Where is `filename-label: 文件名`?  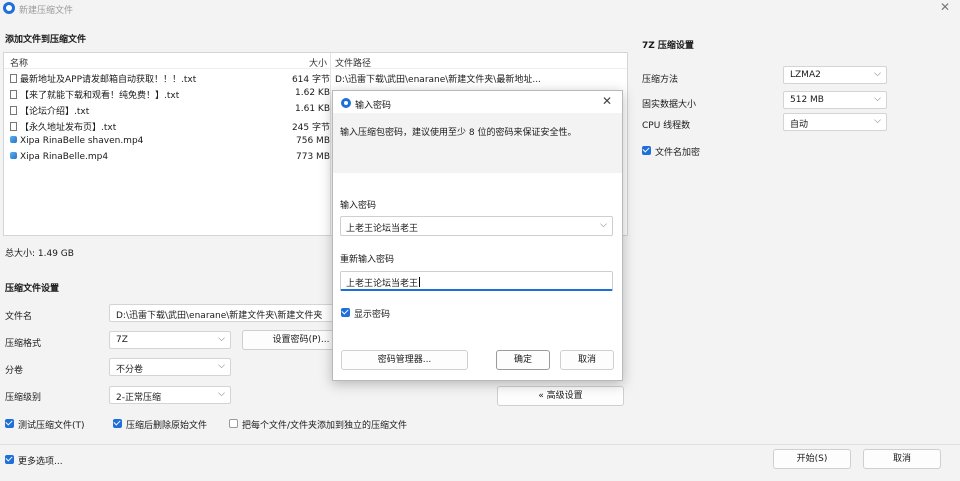 filename-label: 文件名 is located at coordinates (19, 317).